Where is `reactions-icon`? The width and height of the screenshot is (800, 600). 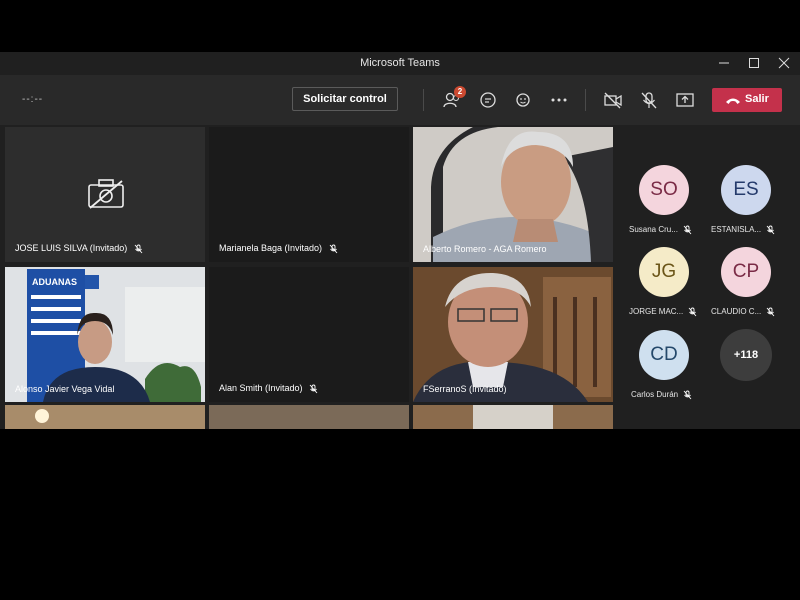
reactions-icon is located at coordinates (523, 100).